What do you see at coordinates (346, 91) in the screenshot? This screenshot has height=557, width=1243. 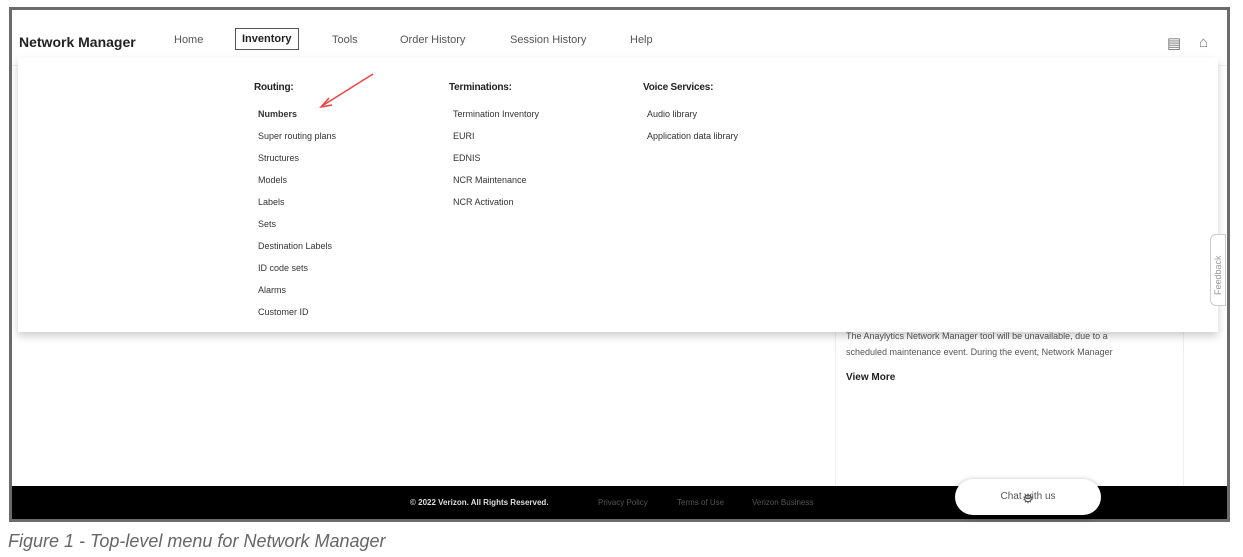 I see `red-arrow-annotation-icon` at bounding box center [346, 91].